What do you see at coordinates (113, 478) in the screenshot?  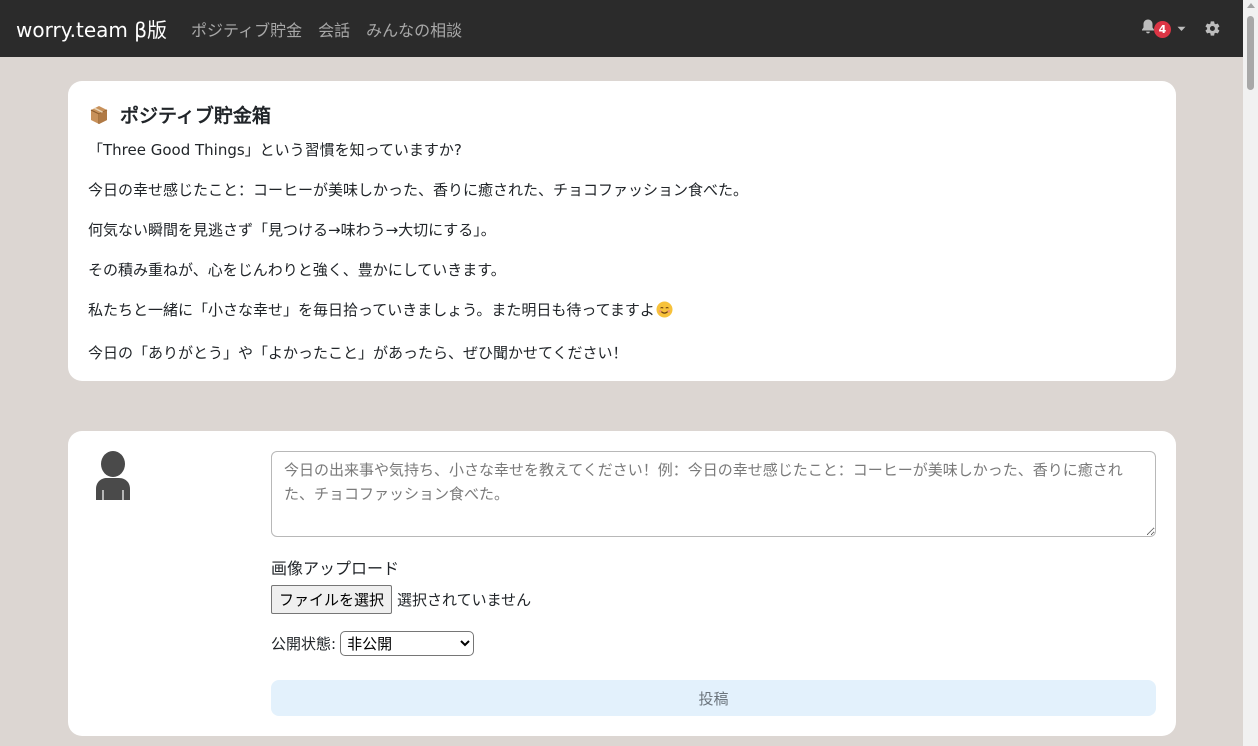 I see `user-avatar-icon` at bounding box center [113, 478].